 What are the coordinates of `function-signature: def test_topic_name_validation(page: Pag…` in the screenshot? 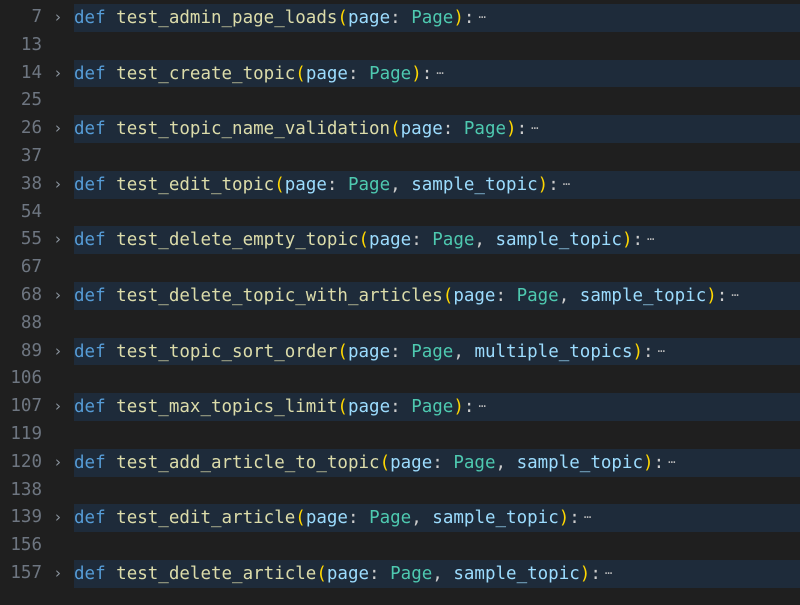 It's located at (437, 129).